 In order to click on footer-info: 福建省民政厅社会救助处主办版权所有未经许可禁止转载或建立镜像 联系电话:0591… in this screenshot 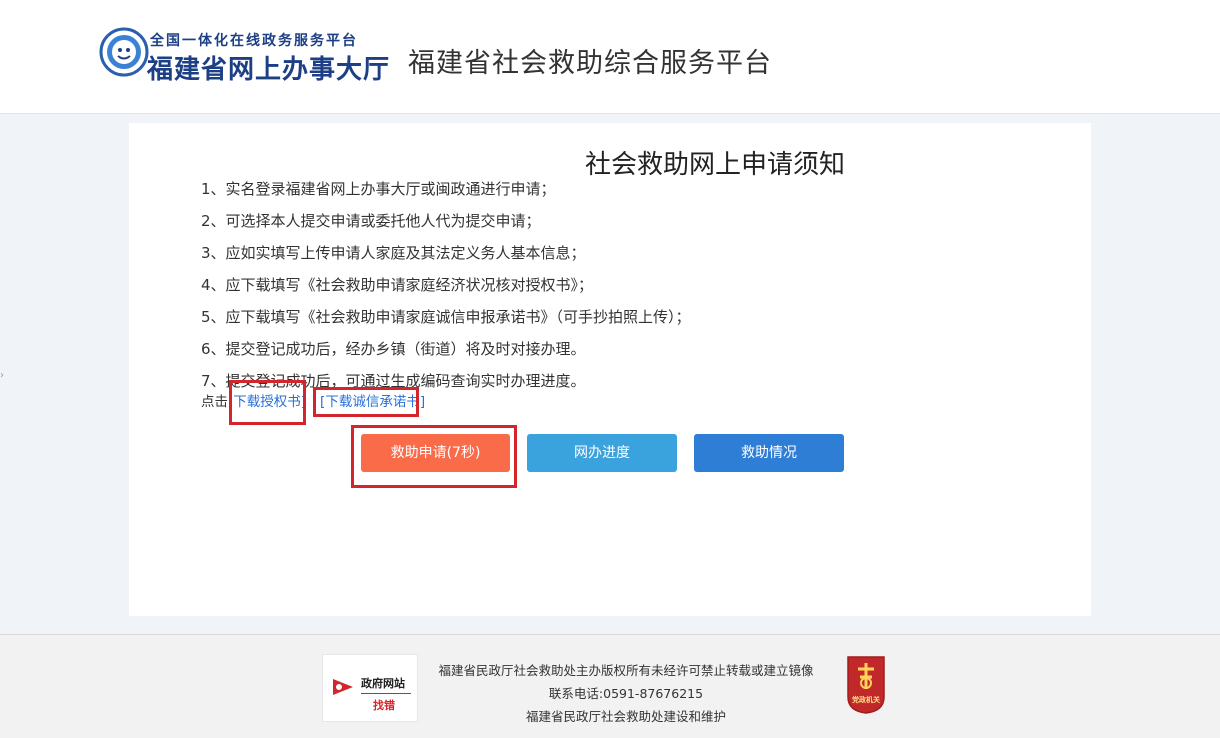, I will do `click(626, 693)`.